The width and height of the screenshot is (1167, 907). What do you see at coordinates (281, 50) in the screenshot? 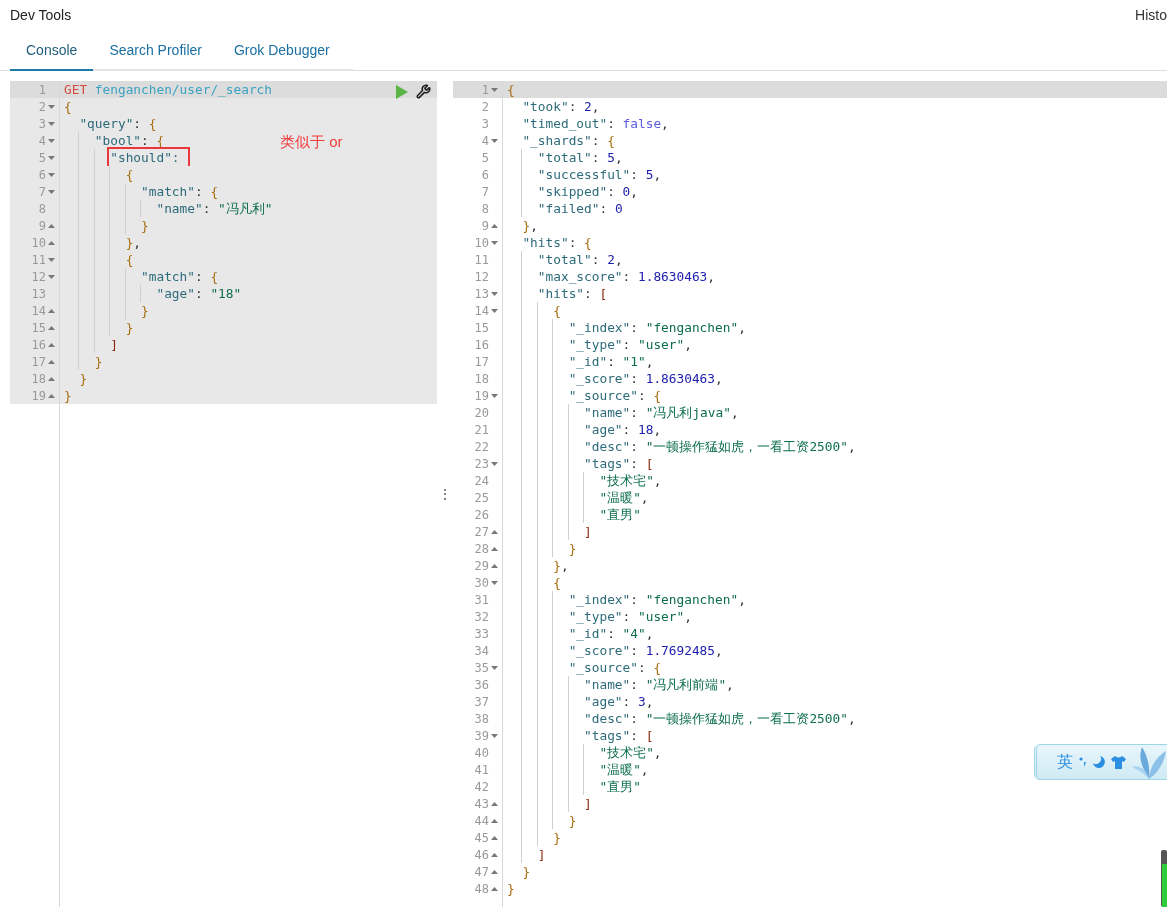
I see `tab: Grok Debugger` at bounding box center [281, 50].